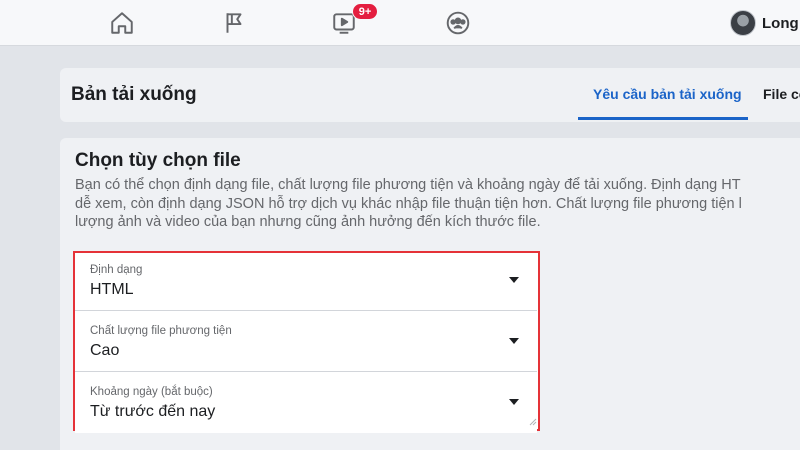 The height and width of the screenshot is (450, 800). What do you see at coordinates (153, 411) in the screenshot?
I see `date-range-value: Từ trước đến nay` at bounding box center [153, 411].